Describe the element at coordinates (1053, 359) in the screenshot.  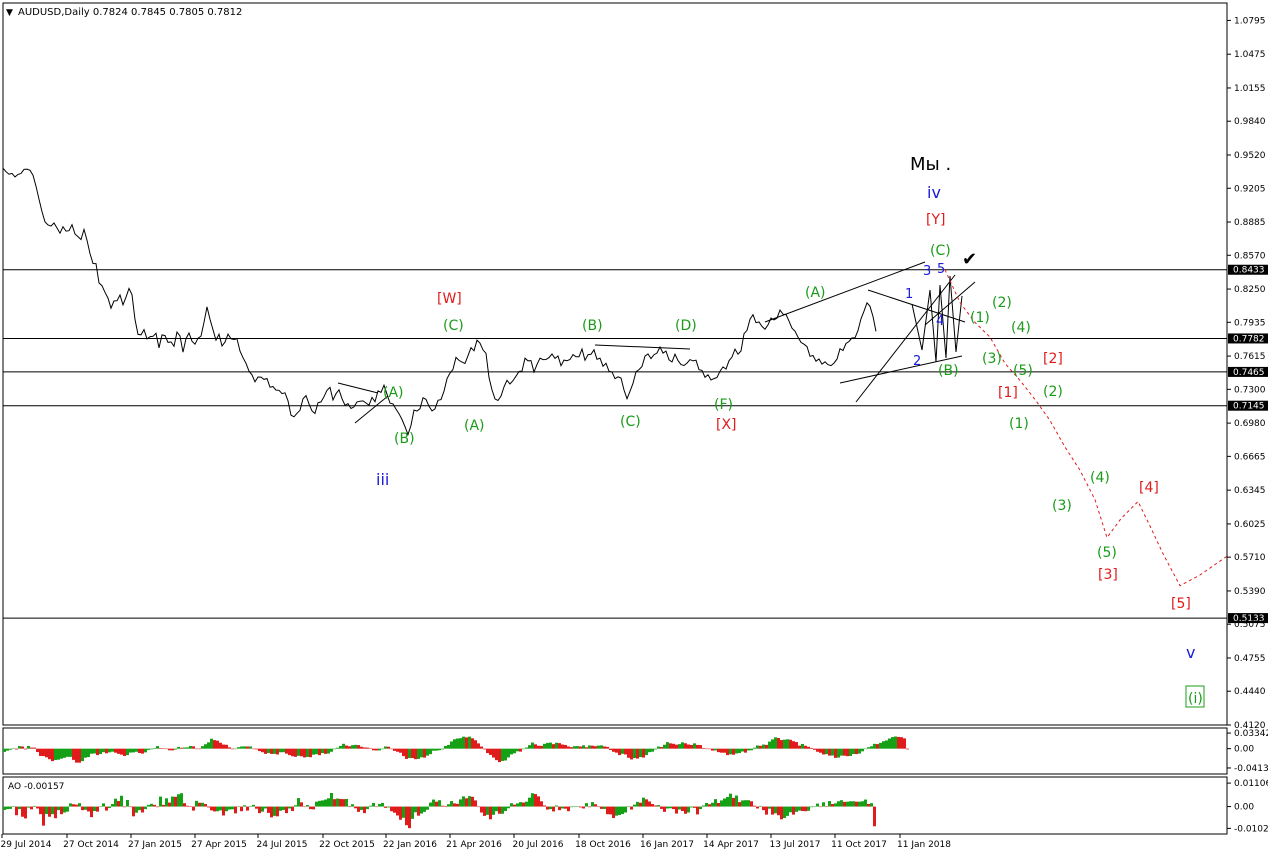
I see `fc-bracket2-label: [2]` at that location.